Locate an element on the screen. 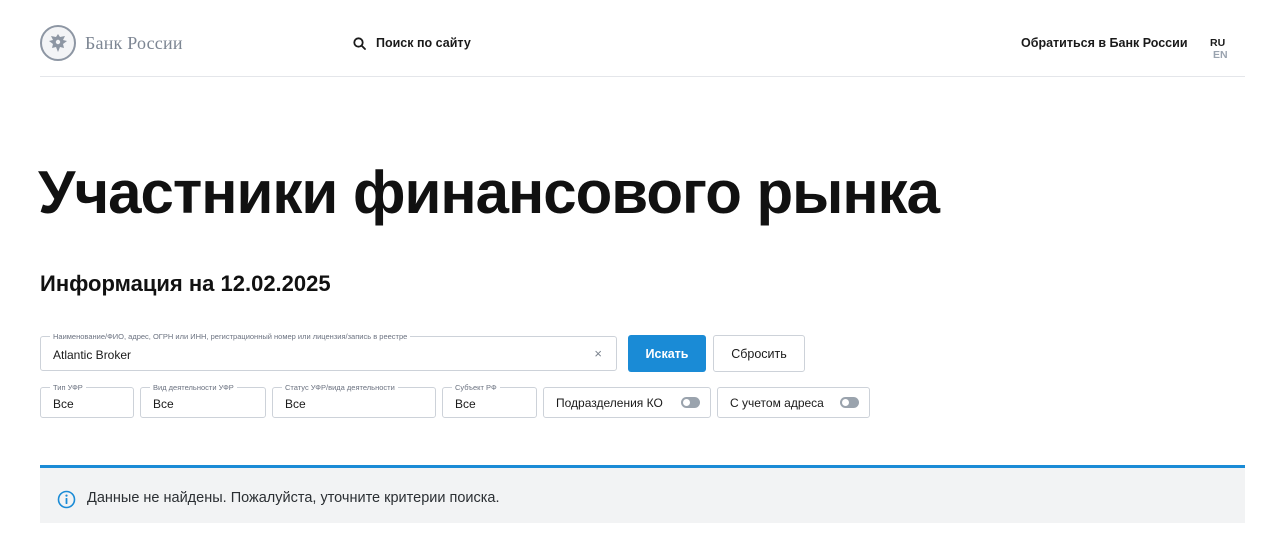 The height and width of the screenshot is (557, 1269). filter-ufr-type: Тип УФР Все is located at coordinates (87, 400).